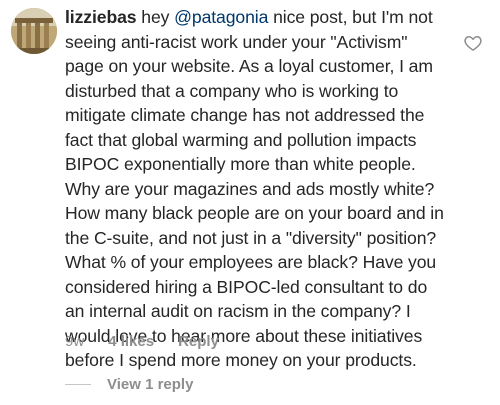 The width and height of the screenshot is (500, 405). What do you see at coordinates (101, 17) in the screenshot?
I see `comment-username: lizziebas` at bounding box center [101, 17].